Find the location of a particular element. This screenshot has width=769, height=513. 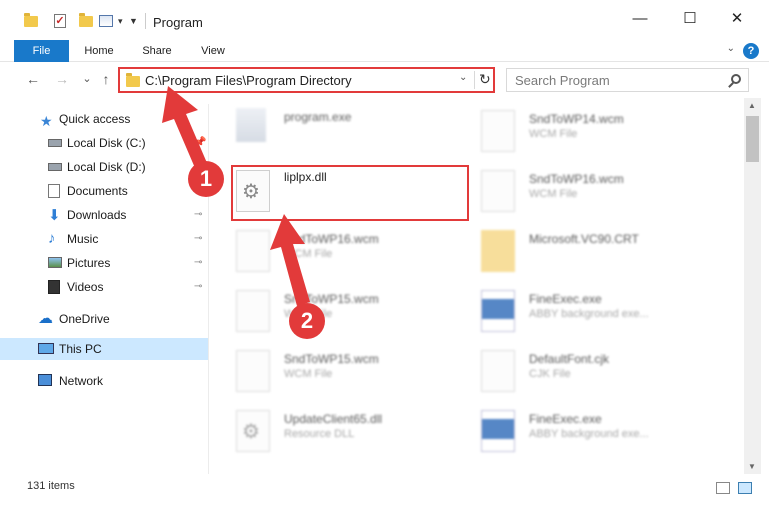

back-button: ← is located at coordinates (33, 79).